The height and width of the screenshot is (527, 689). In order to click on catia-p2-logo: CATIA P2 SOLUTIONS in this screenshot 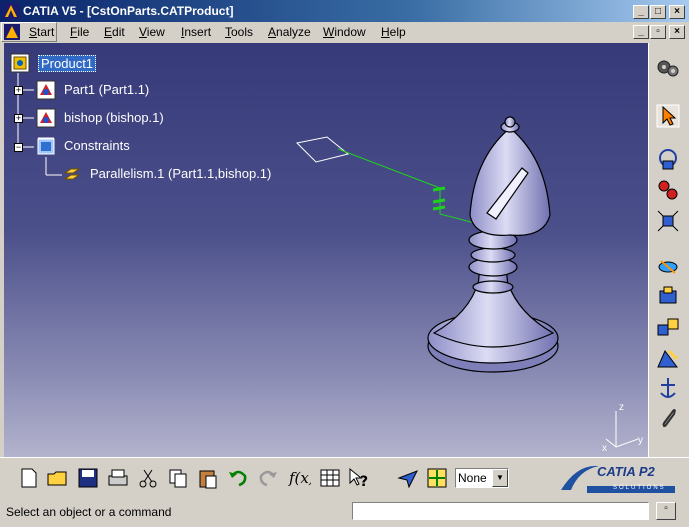, I will do `click(617, 478)`.